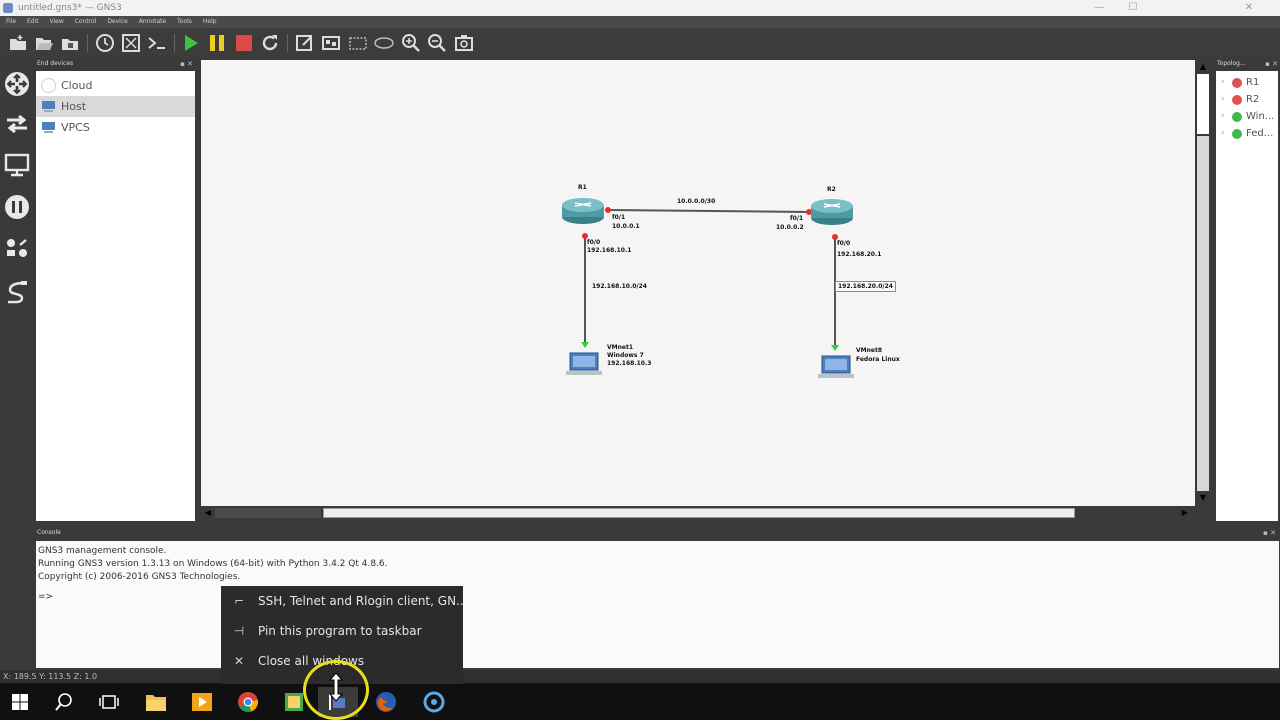 The width and height of the screenshot is (1280, 720). What do you see at coordinates (20, 702) in the screenshot?
I see `start-button` at bounding box center [20, 702].